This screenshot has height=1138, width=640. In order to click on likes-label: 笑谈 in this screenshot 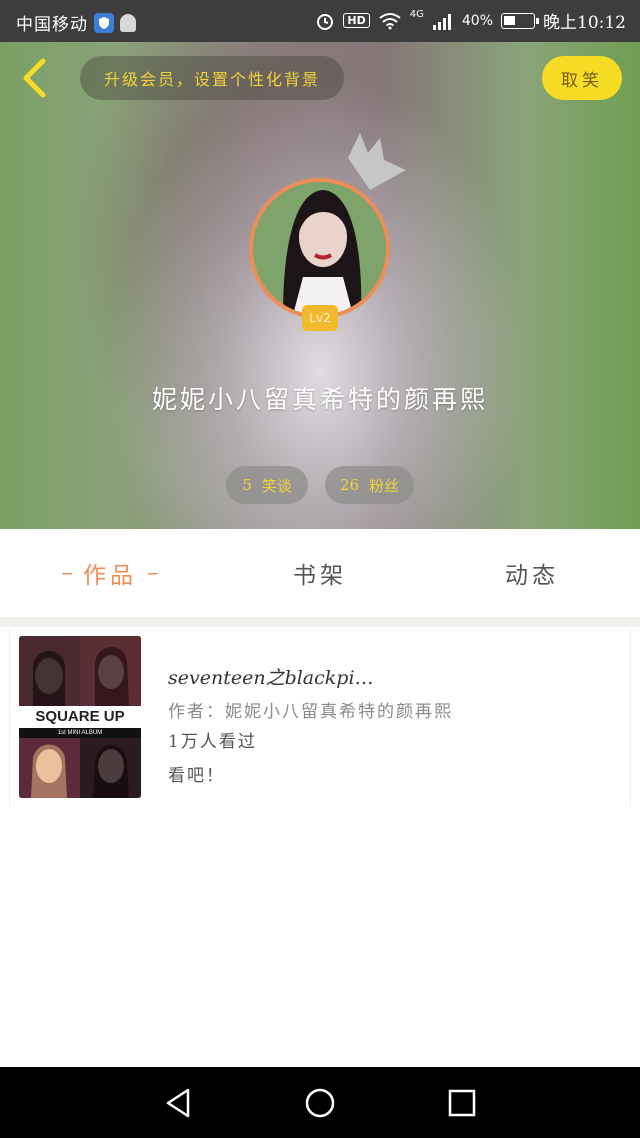, I will do `click(276, 485)`.